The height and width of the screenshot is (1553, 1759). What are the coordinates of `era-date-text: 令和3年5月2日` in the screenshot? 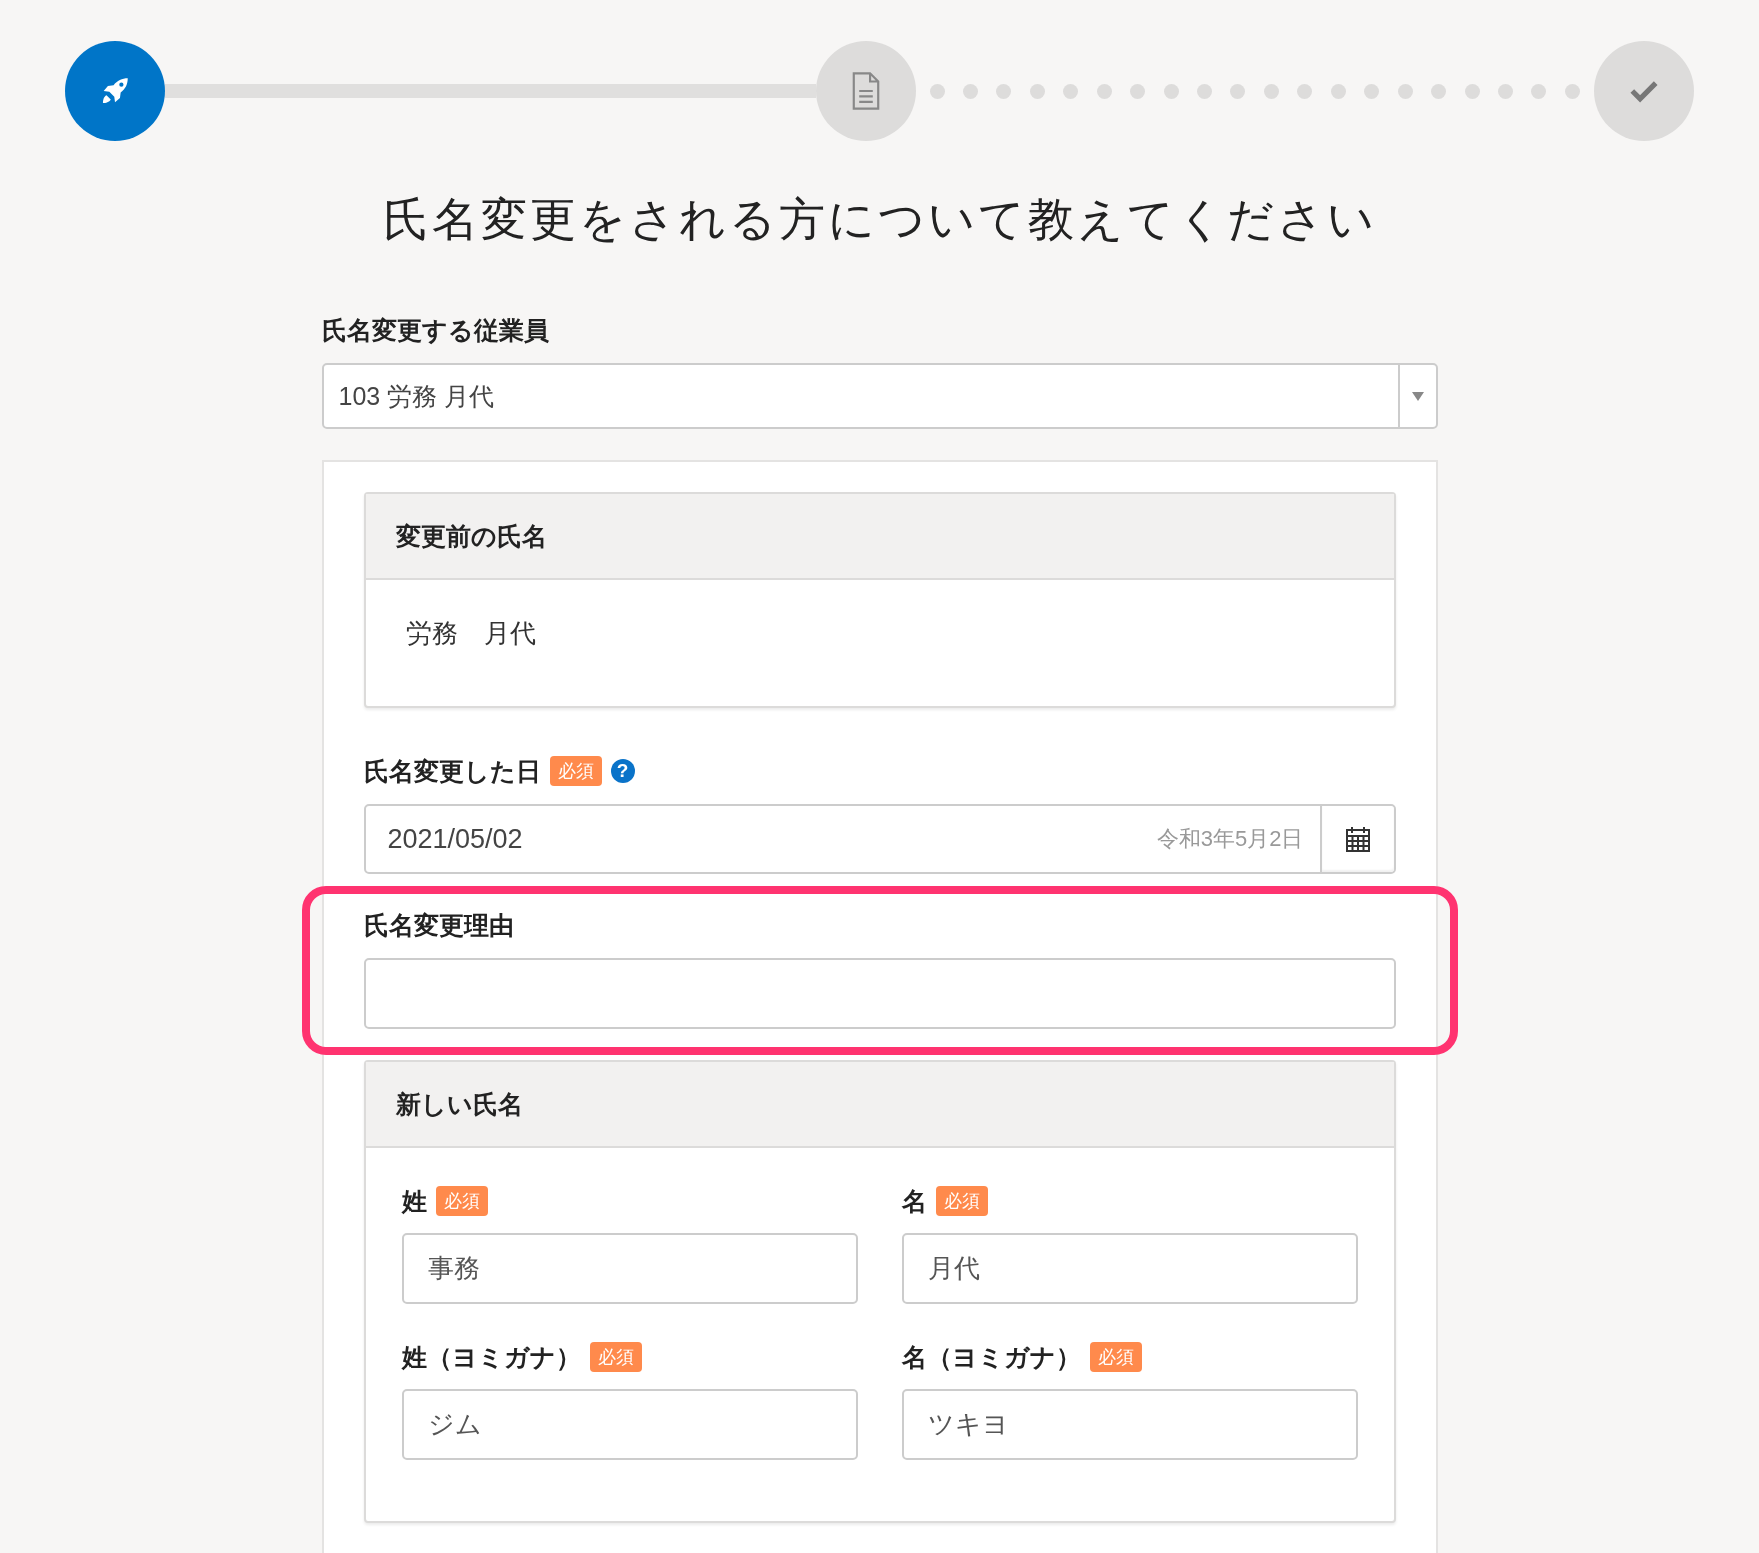 It's located at (1230, 839).